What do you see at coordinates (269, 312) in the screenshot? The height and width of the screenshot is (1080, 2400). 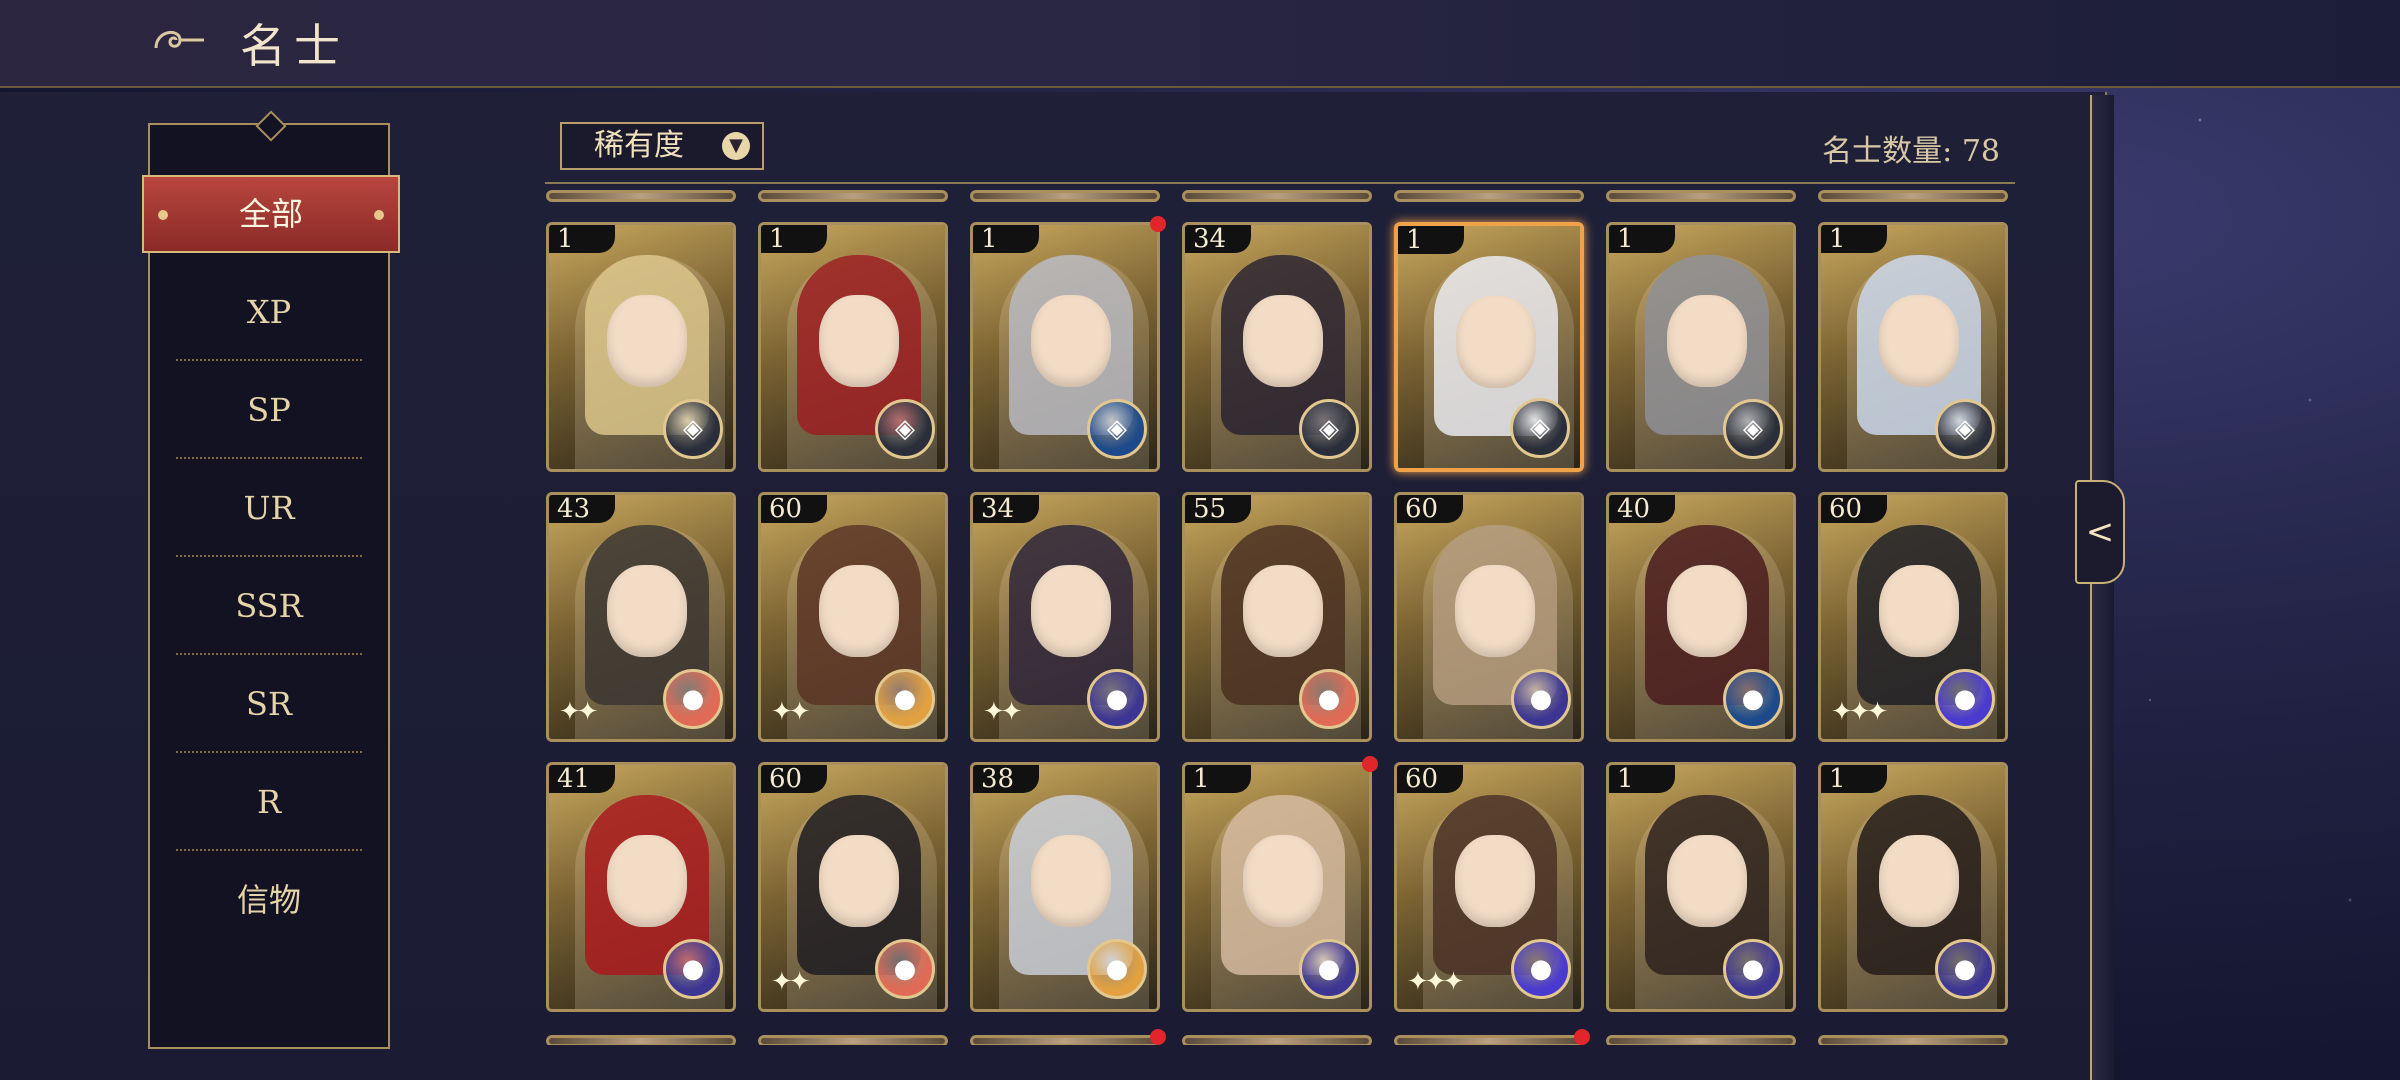 I see `filter-xp: XP` at bounding box center [269, 312].